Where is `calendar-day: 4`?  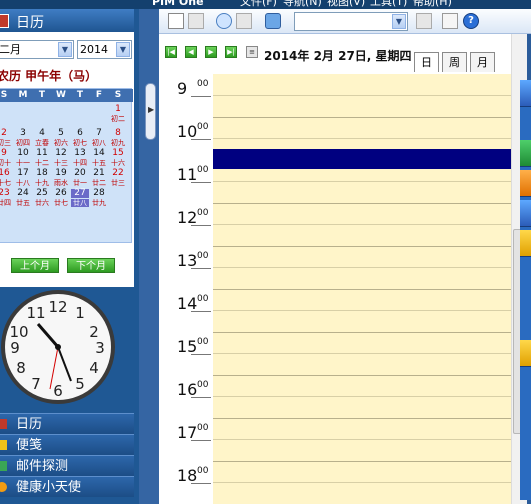 calendar-day: 4 is located at coordinates (42, 133).